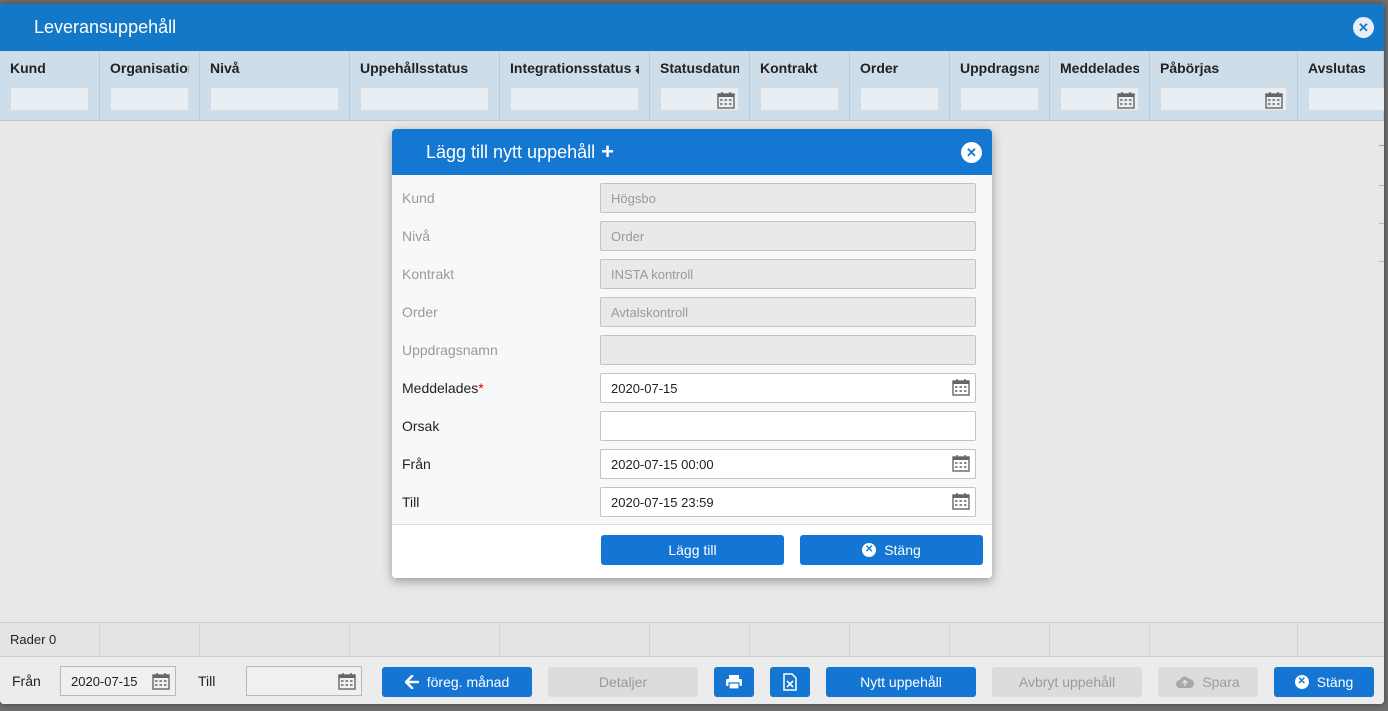 The image size is (1388, 711). I want to click on form-row-meddelades: Meddelades* 2020-07-15, so click(692, 392).